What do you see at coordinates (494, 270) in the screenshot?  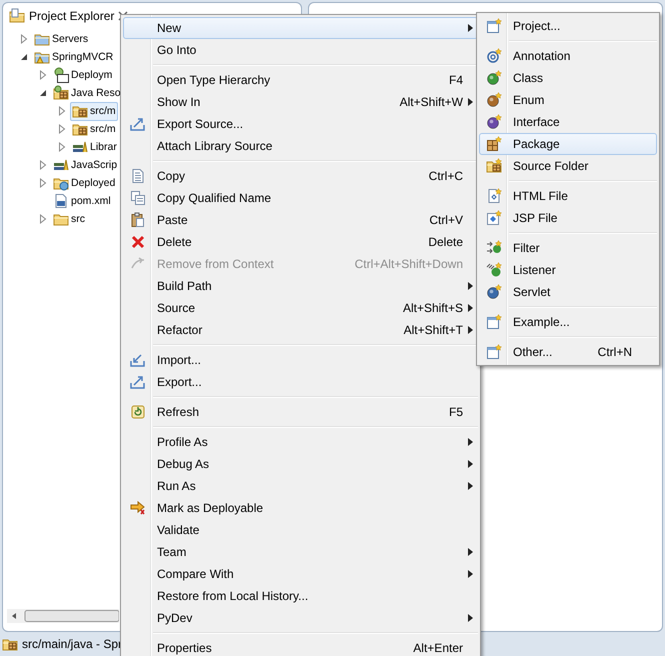 I see `listener-icon` at bounding box center [494, 270].